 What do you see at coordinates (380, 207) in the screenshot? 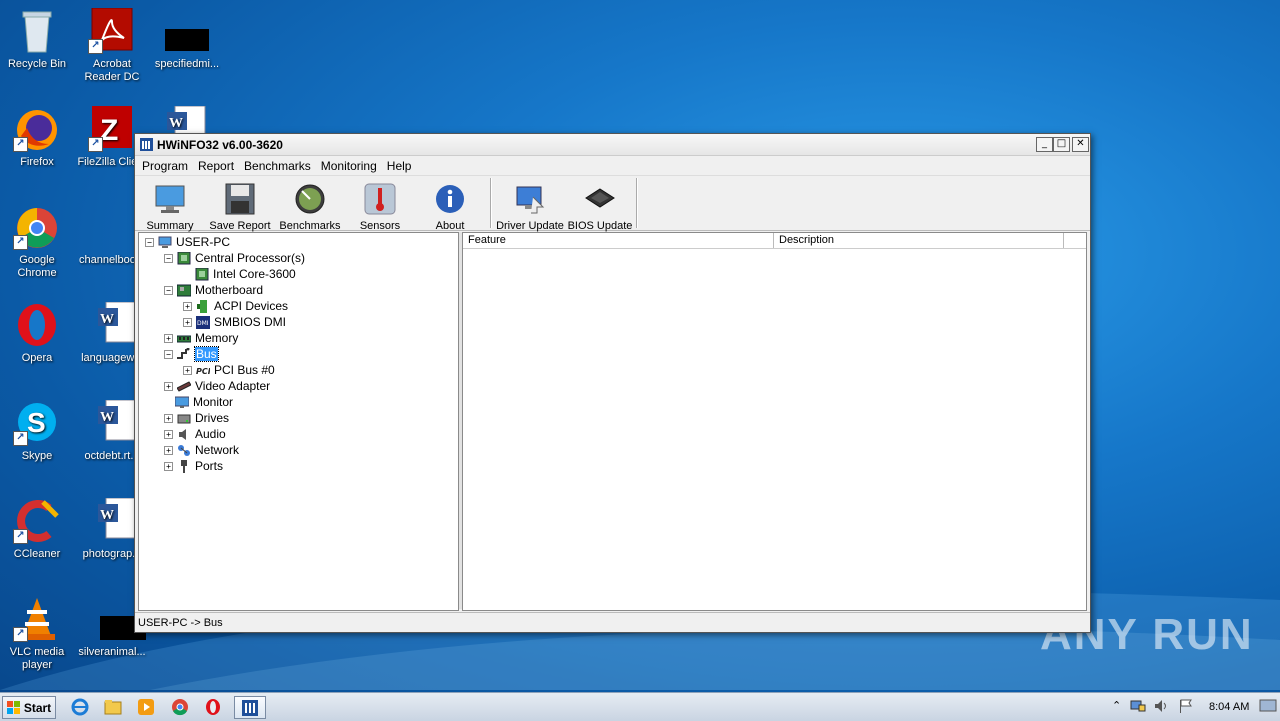
I see `toolbar-sensors-button: Sensors` at bounding box center [380, 207].